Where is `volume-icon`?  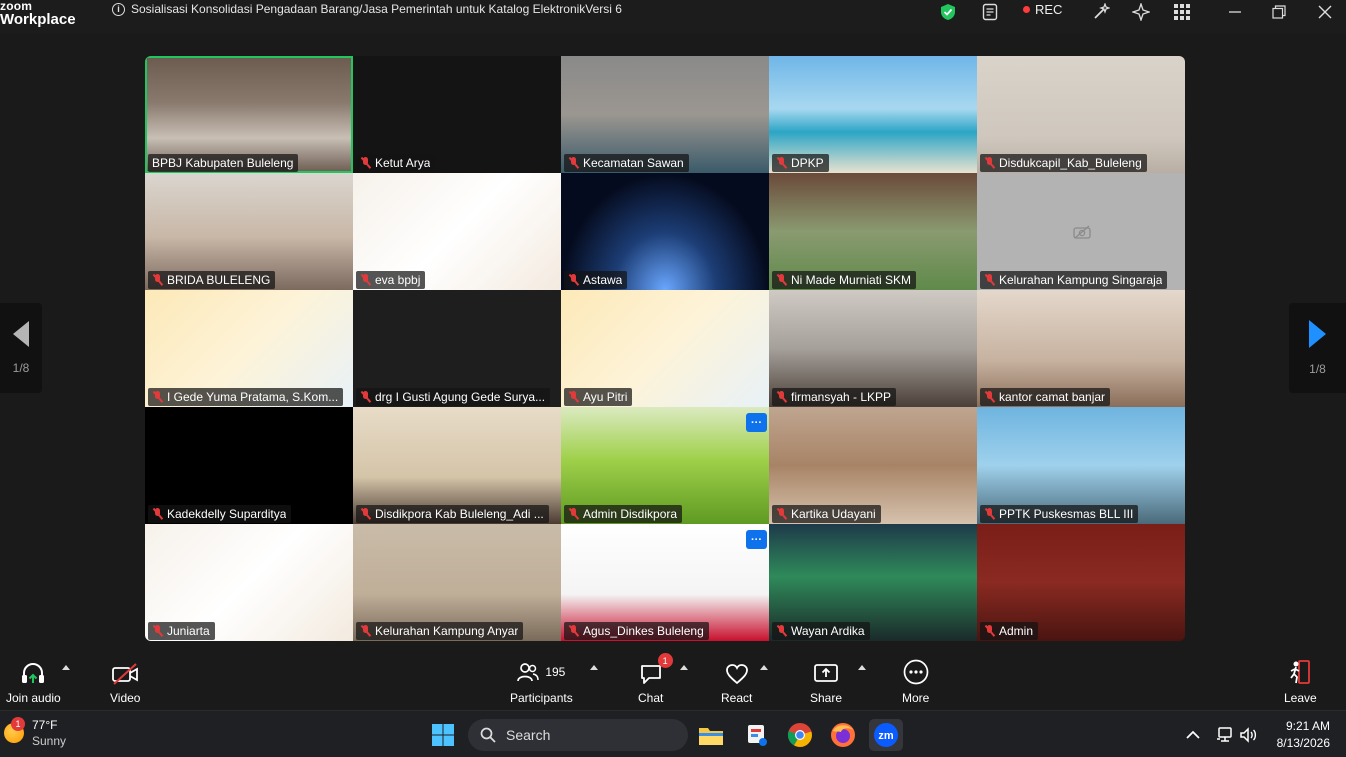 volume-icon is located at coordinates (1249, 735).